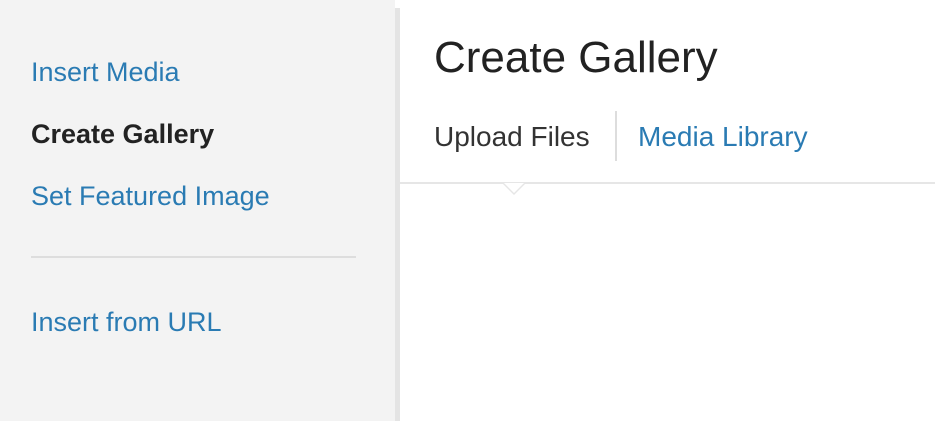 Image resolution: width=935 pixels, height=421 pixels. Describe the element at coordinates (126, 322) in the screenshot. I see `menu-item-insert-from-url: Insert from URL` at that location.